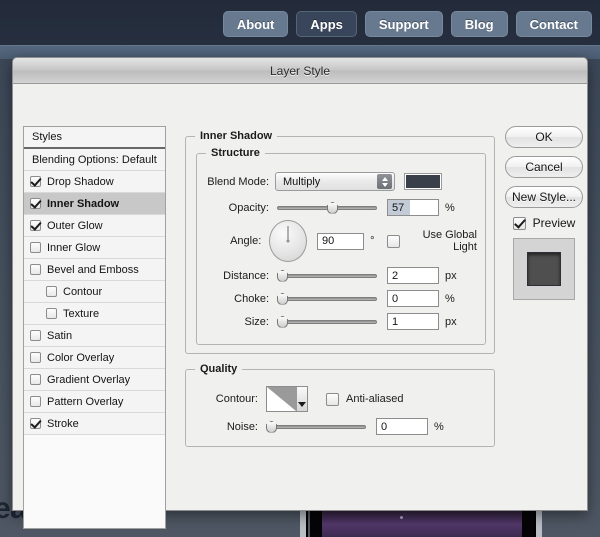 The height and width of the screenshot is (537, 600). Describe the element at coordinates (423, 181) in the screenshot. I see `shadow-color-swatch` at that location.